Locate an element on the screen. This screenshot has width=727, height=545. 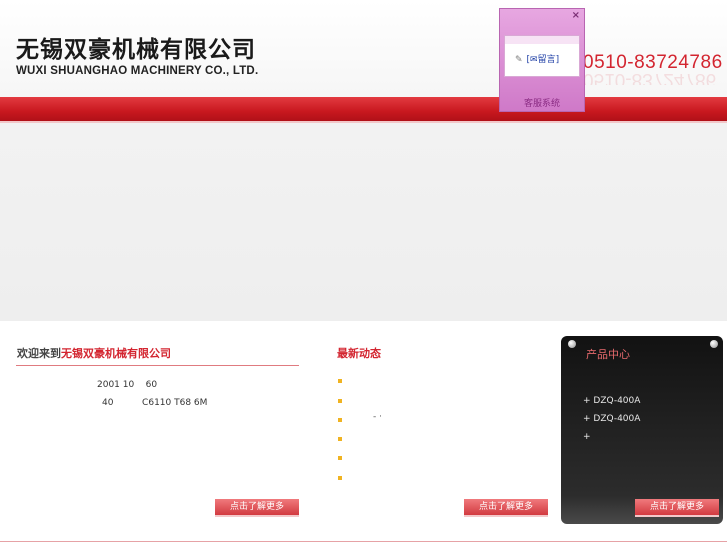
company-name-cn: 无锡双豪机械有限公司 is located at coordinates (136, 47).